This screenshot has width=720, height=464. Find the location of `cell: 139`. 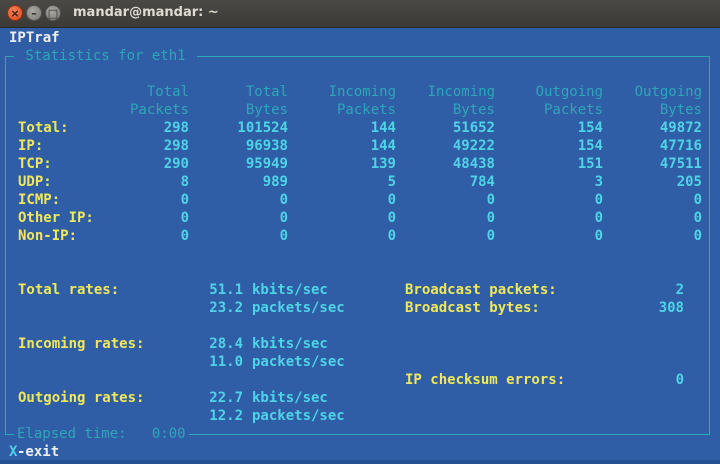

cell: 139 is located at coordinates (383, 164).